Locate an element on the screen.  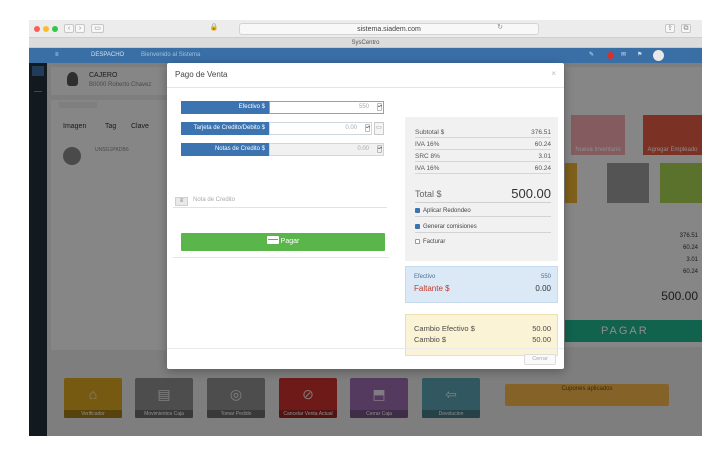
facturar-checkbox: Facturar is located at coordinates (483, 242).